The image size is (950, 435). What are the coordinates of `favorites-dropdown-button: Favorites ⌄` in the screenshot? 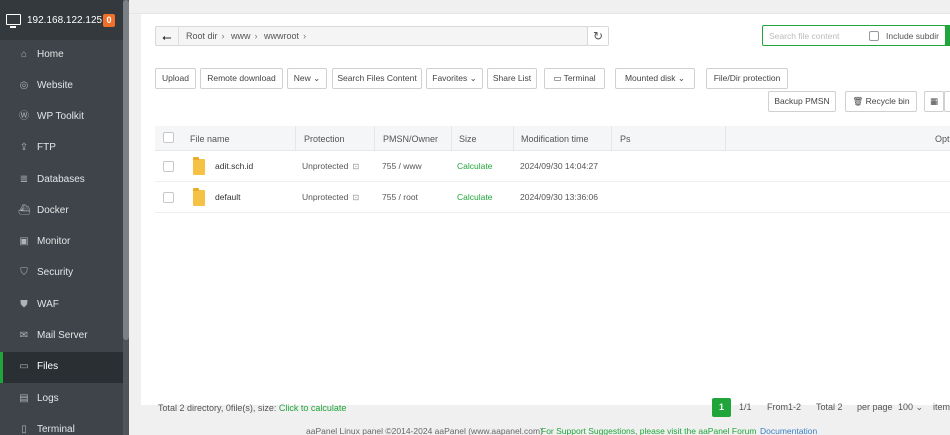 It's located at (454, 78).